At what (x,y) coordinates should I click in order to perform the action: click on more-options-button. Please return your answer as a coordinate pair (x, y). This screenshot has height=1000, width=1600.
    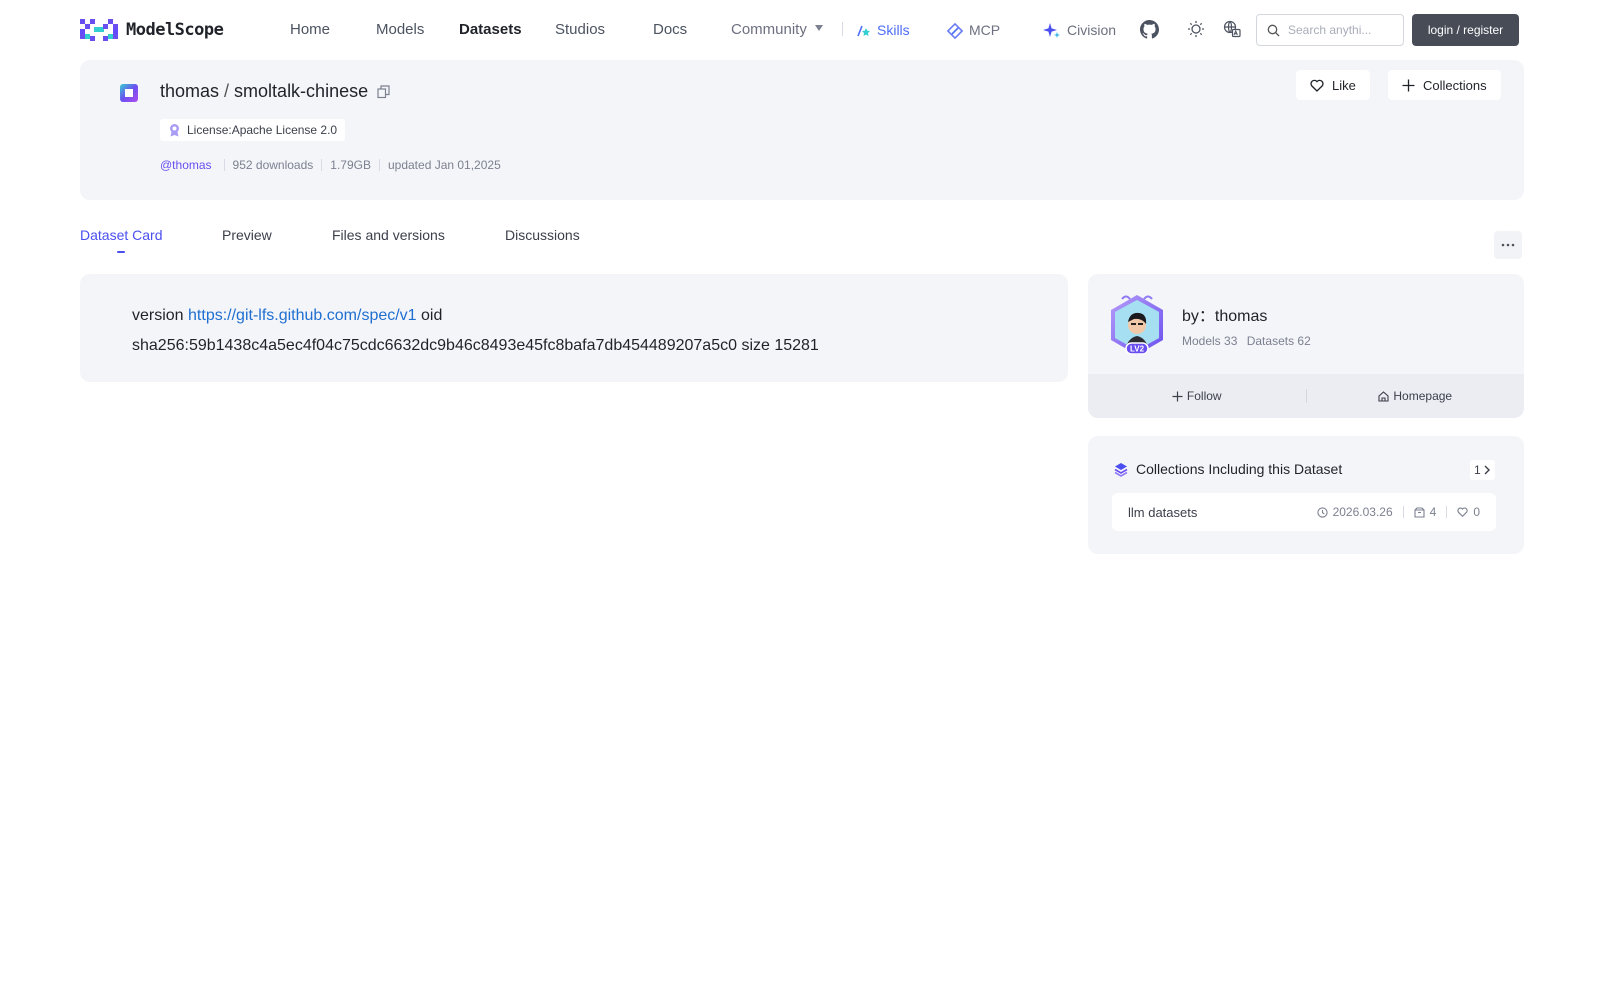
    Looking at the image, I should click on (1508, 245).